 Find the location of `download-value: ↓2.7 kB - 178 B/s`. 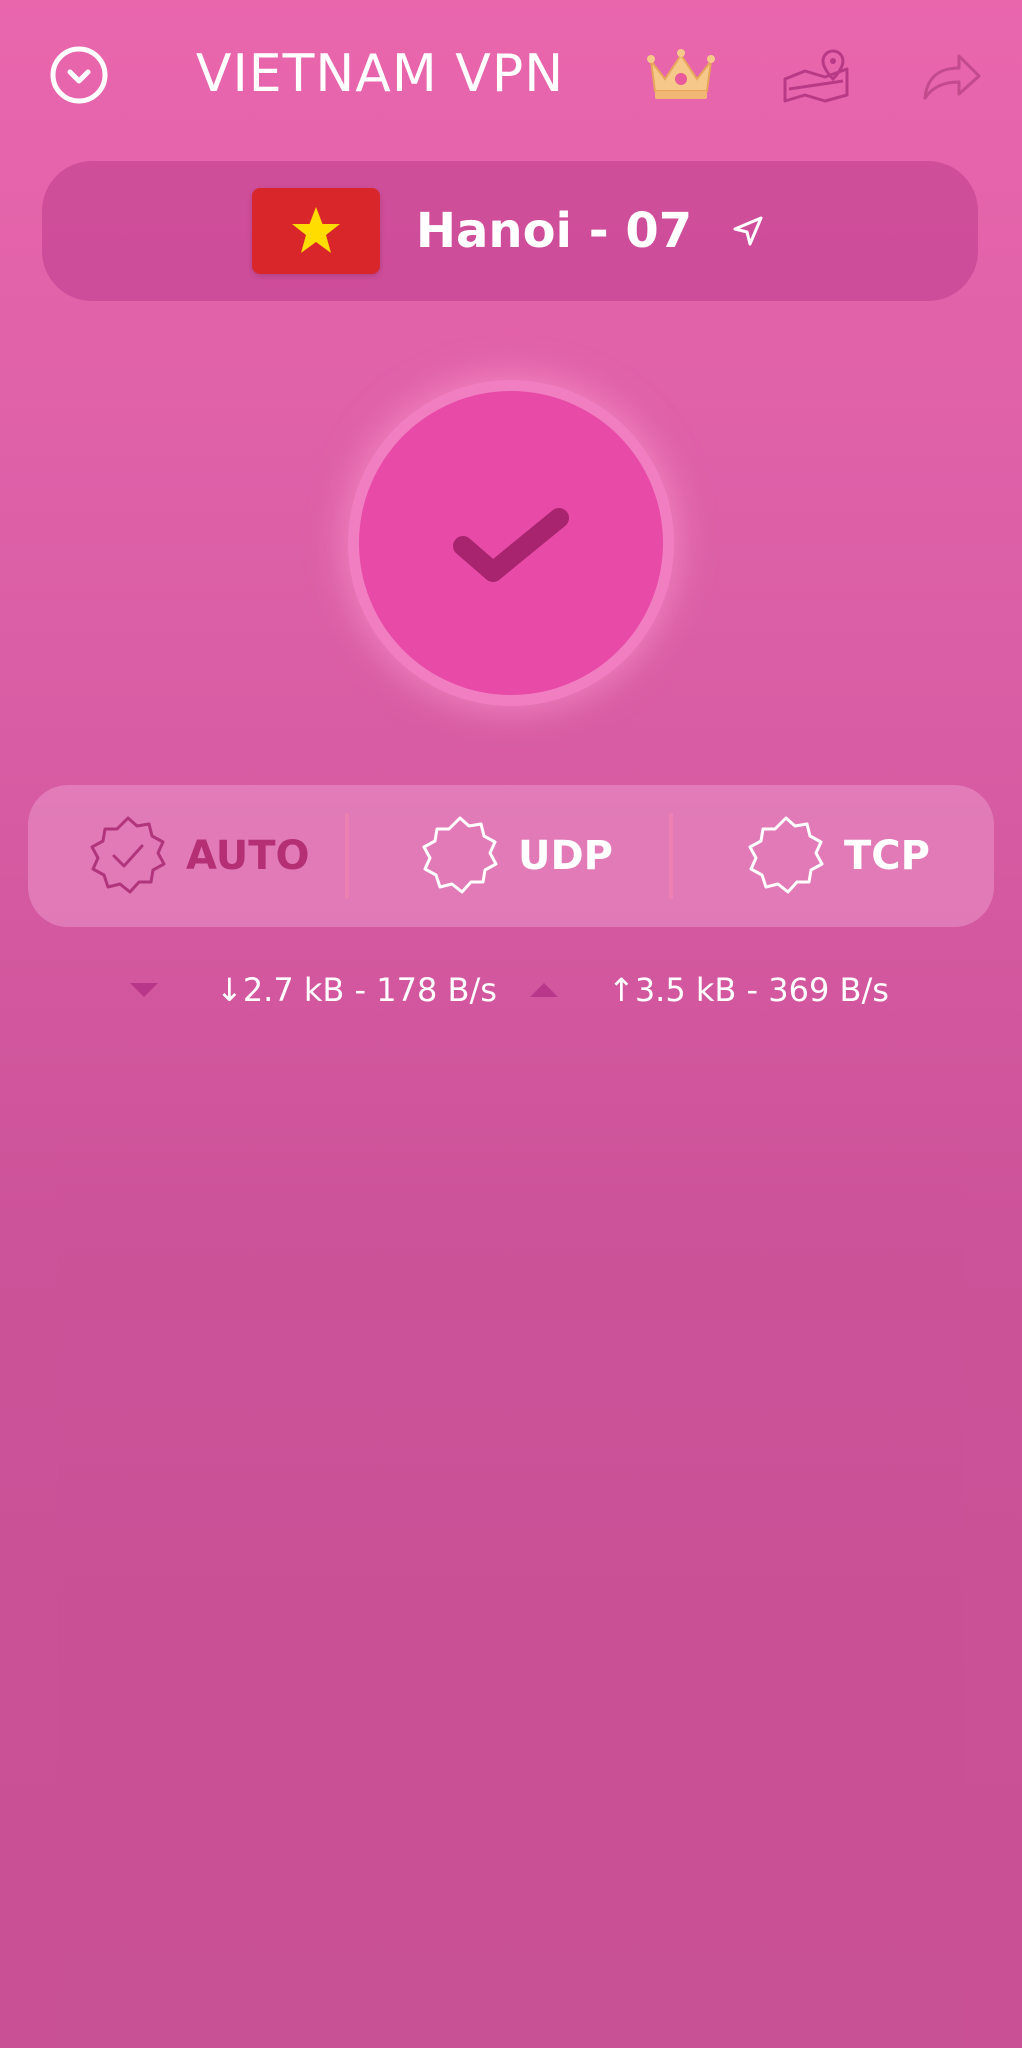

download-value: ↓2.7 kB - 178 B/s is located at coordinates (356, 990).